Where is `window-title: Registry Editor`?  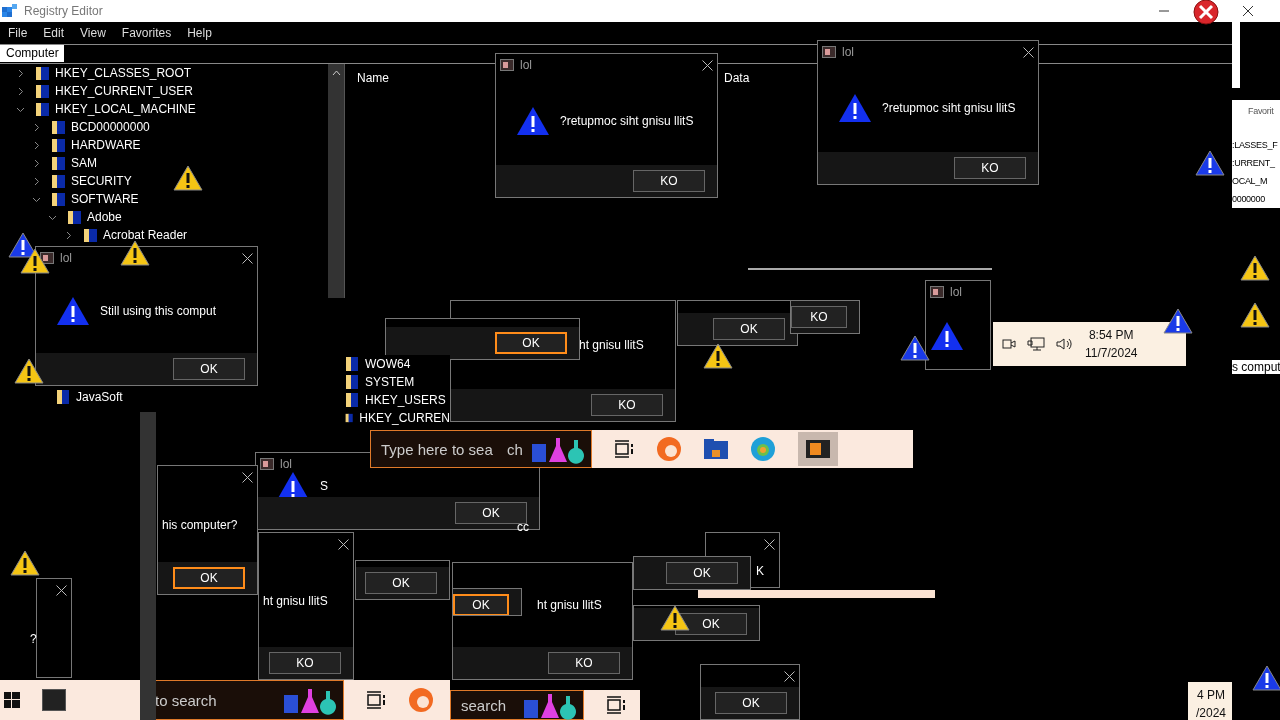
window-title: Registry Editor is located at coordinates (63, 11).